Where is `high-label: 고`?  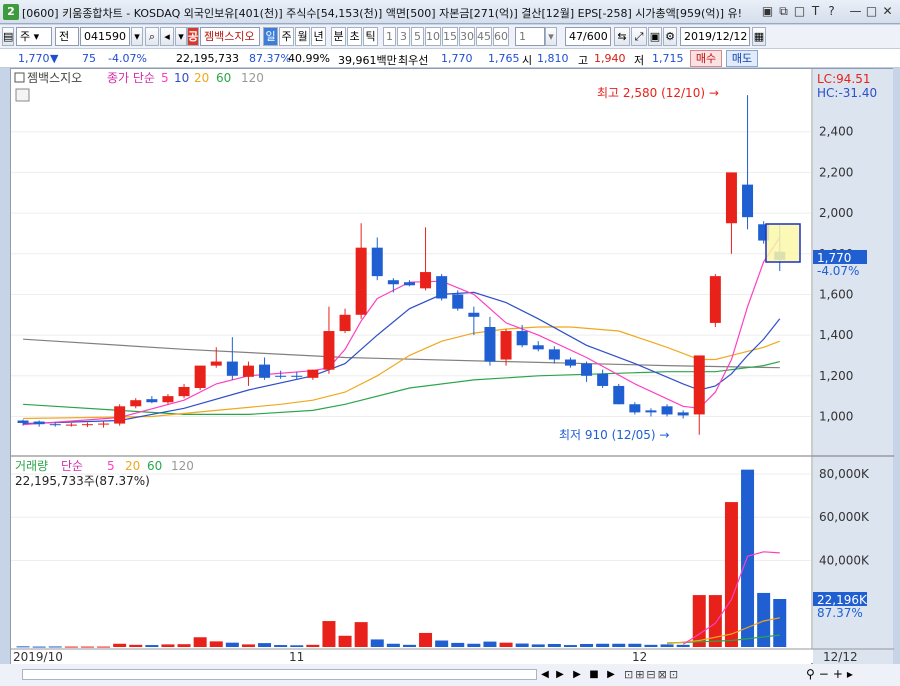
high-label: 고 is located at coordinates (583, 60).